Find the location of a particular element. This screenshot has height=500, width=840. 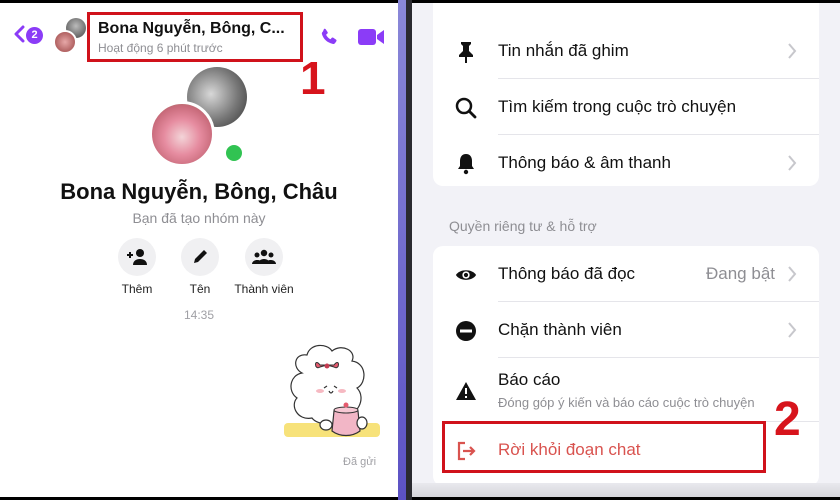

bottom-shade is located at coordinates (626, 490).